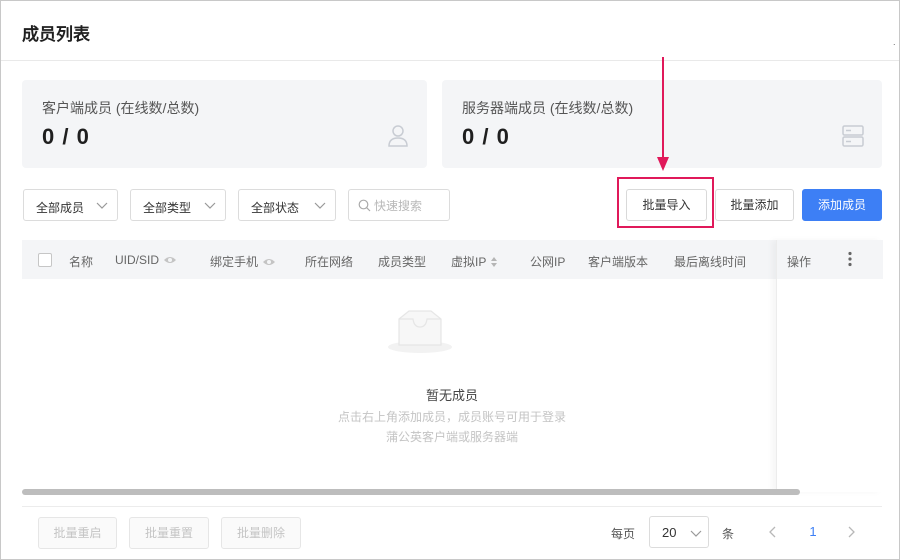 This screenshot has height=560, width=900. Describe the element at coordinates (754, 205) in the screenshot. I see `batch-add-button: 批量添加` at that location.